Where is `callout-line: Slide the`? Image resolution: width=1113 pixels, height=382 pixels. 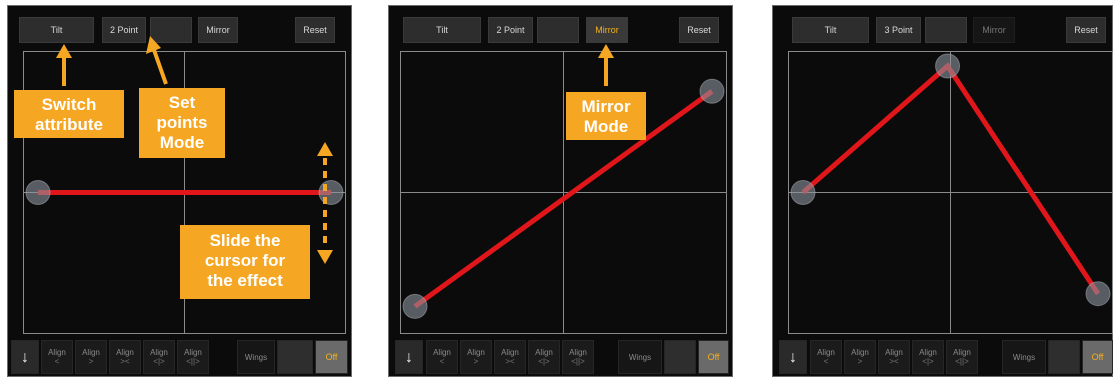 callout-line: Slide the is located at coordinates (245, 240).